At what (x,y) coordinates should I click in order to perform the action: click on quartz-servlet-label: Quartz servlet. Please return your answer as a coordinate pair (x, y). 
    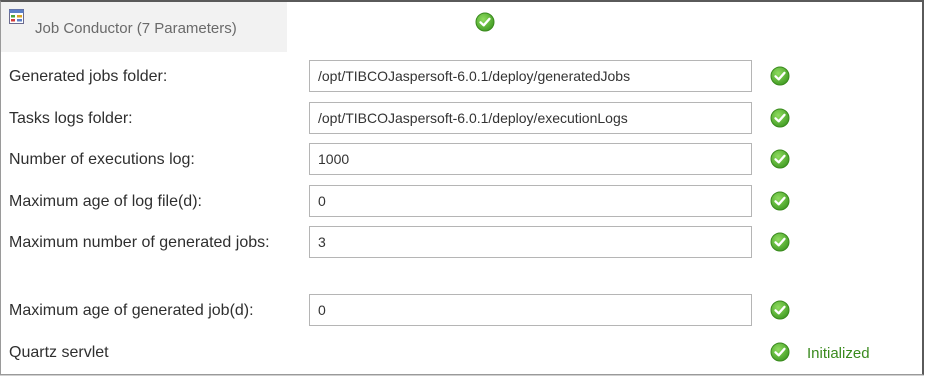
    Looking at the image, I should click on (59, 352).